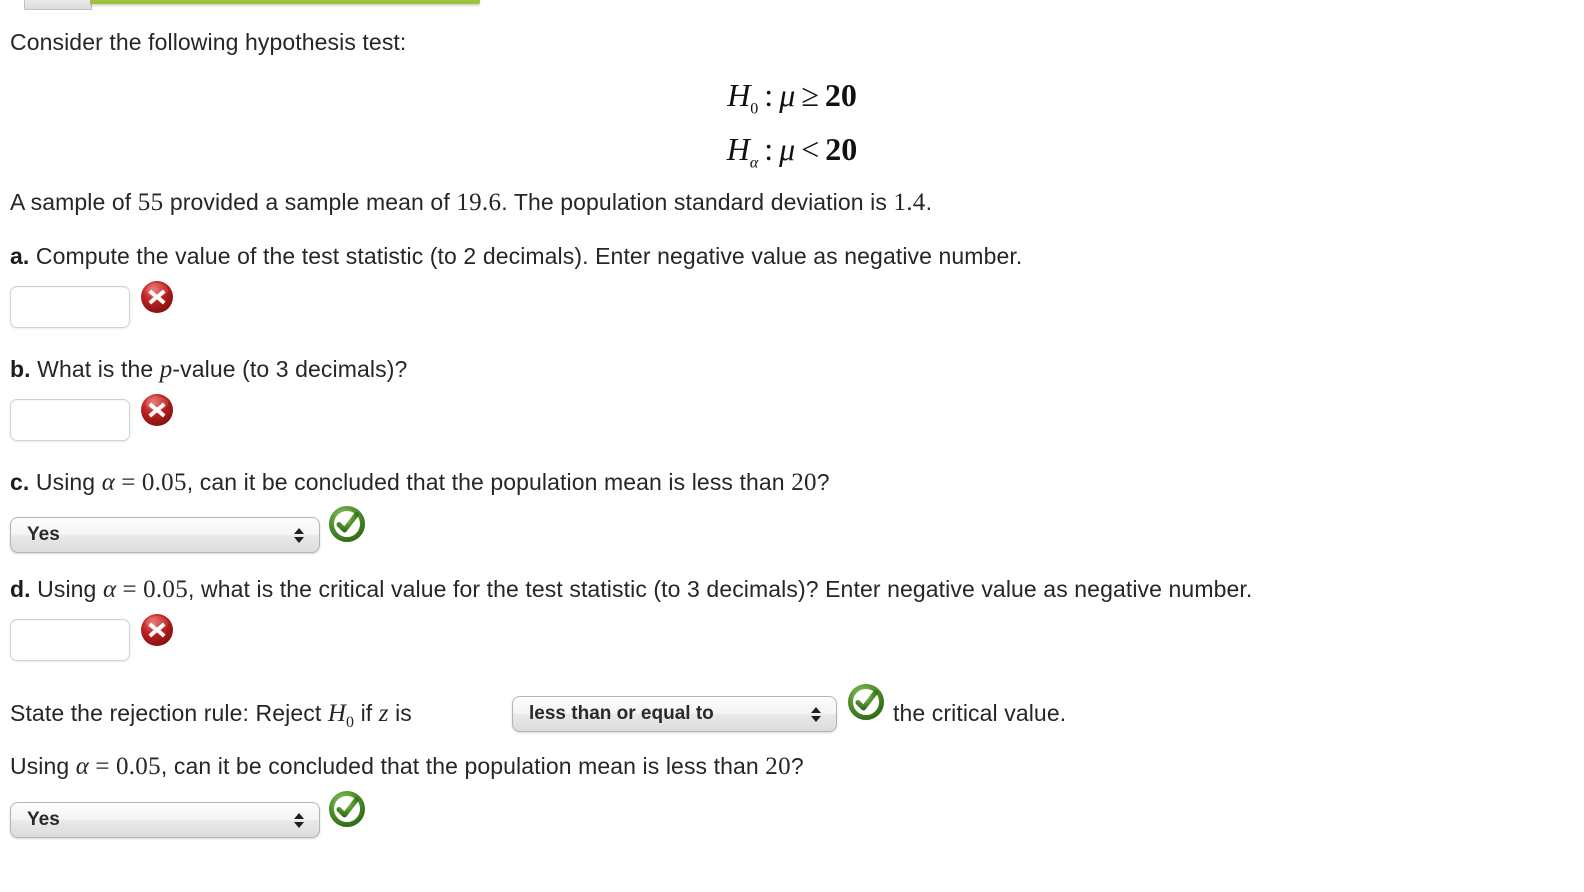  Describe the element at coordinates (58, 5) in the screenshot. I see `top-tab-button` at that location.